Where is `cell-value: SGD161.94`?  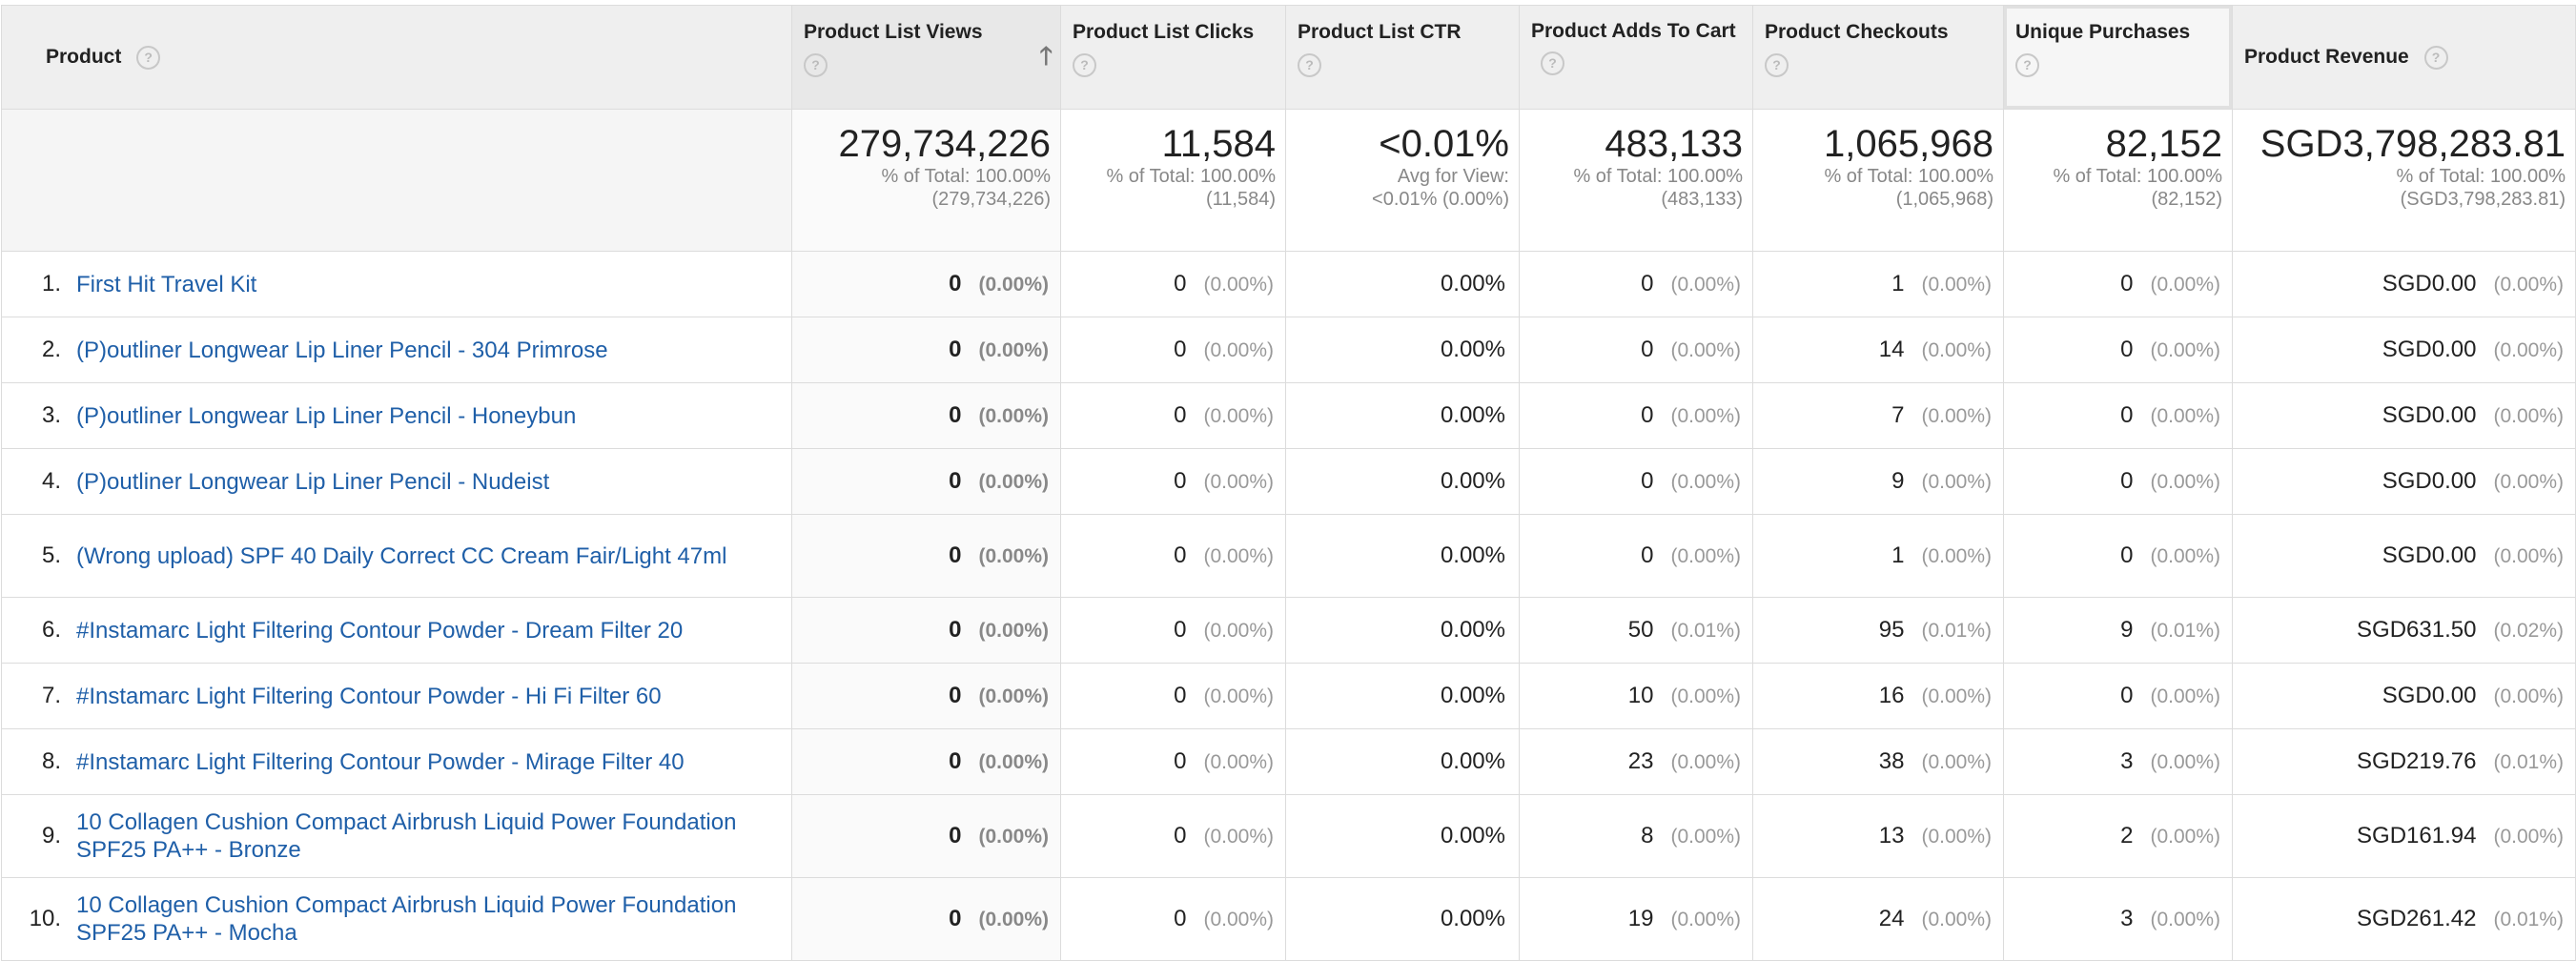
cell-value: SGD161.94 is located at coordinates (2417, 836).